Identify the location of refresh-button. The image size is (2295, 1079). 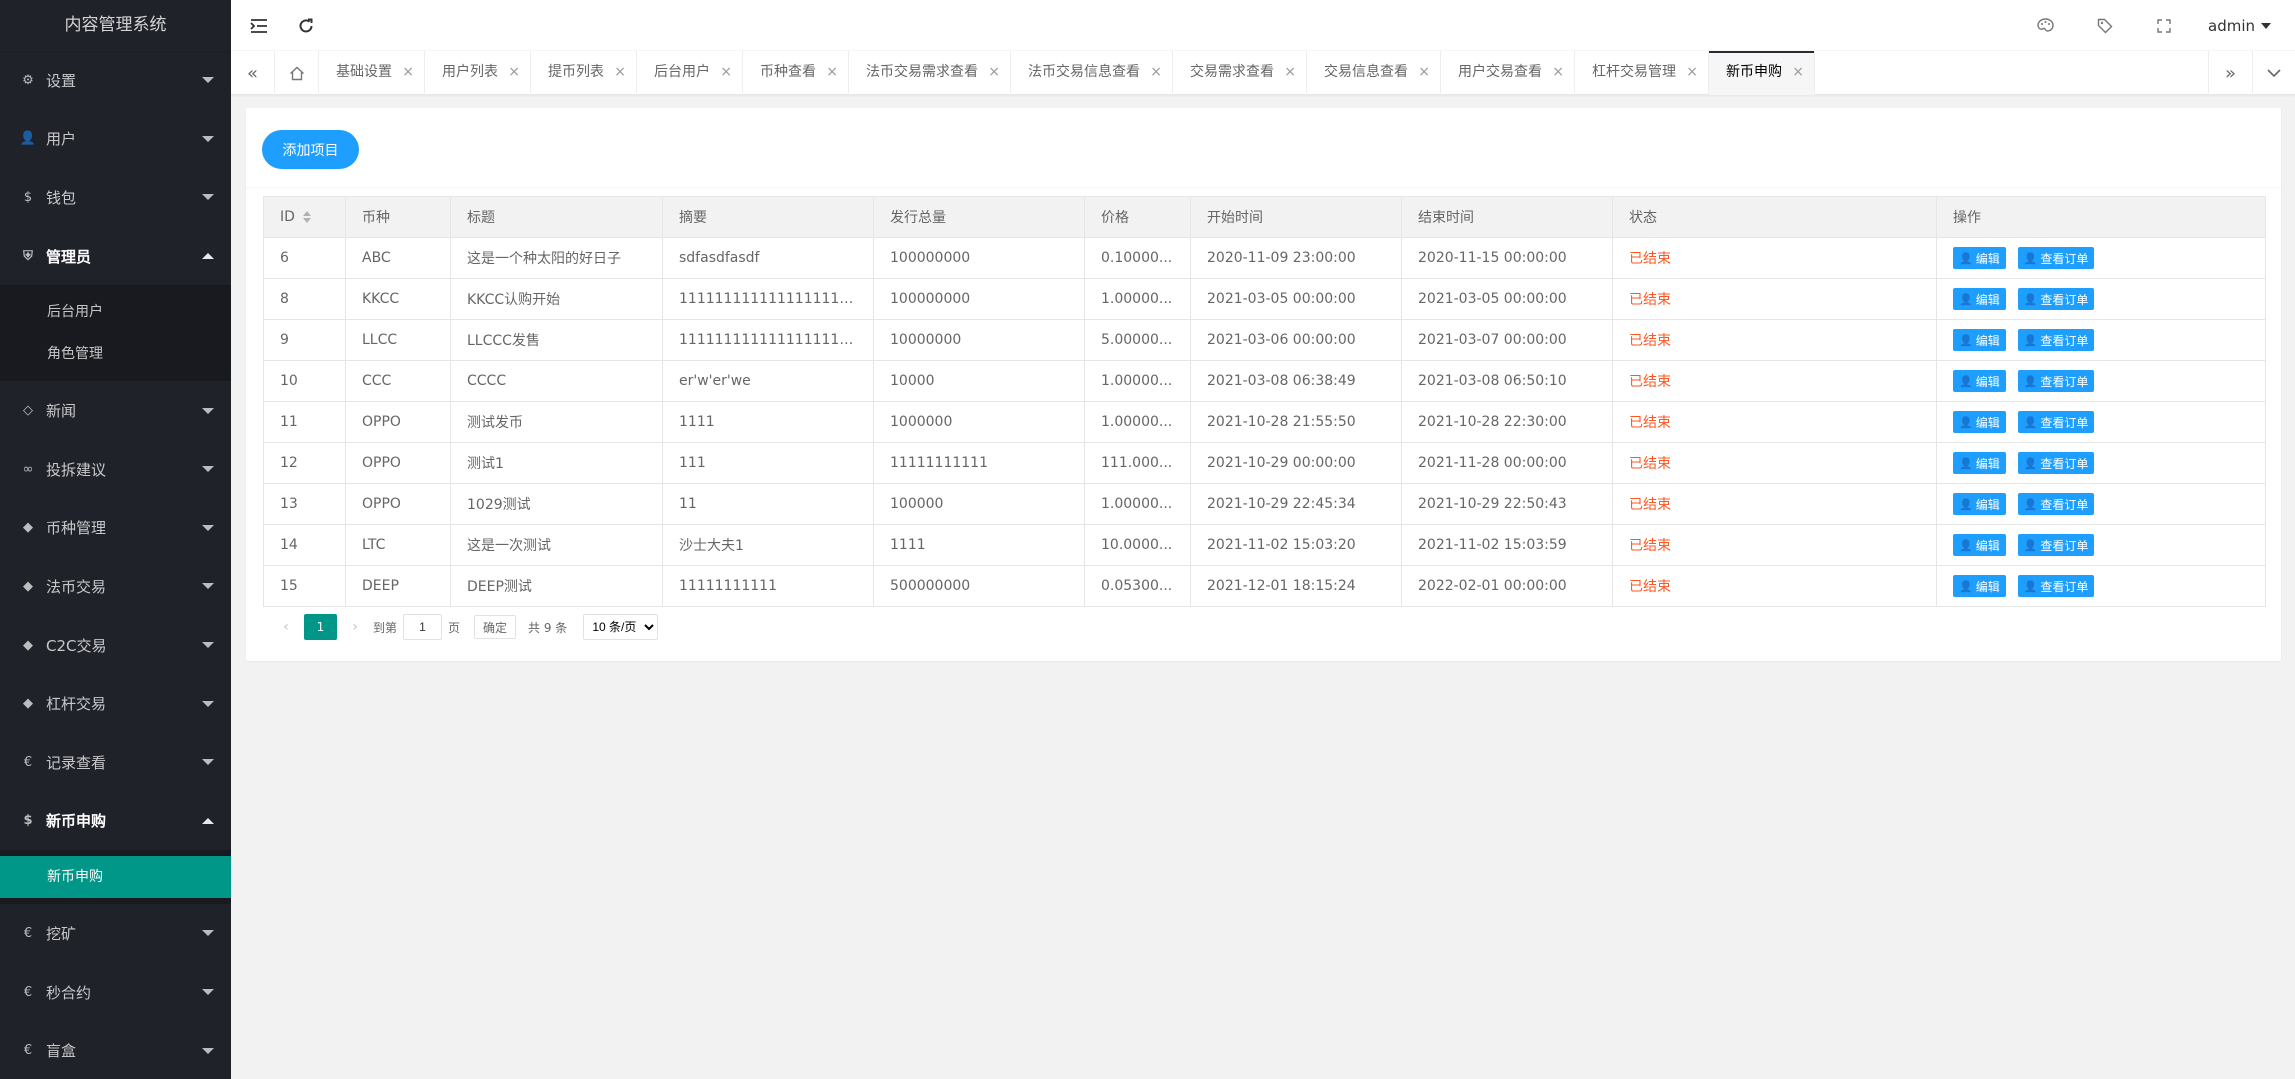
(306, 25).